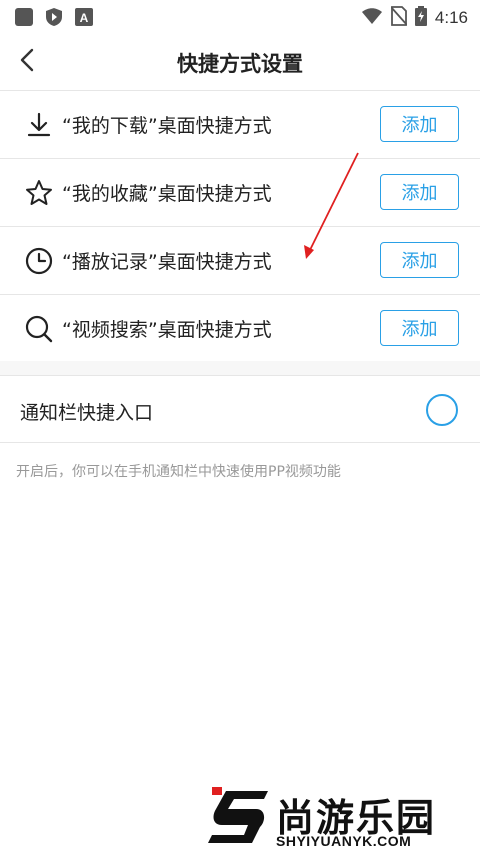 The image size is (480, 853). Describe the element at coordinates (419, 328) in the screenshot. I see `add-search-shortcut-button: 添加` at that location.